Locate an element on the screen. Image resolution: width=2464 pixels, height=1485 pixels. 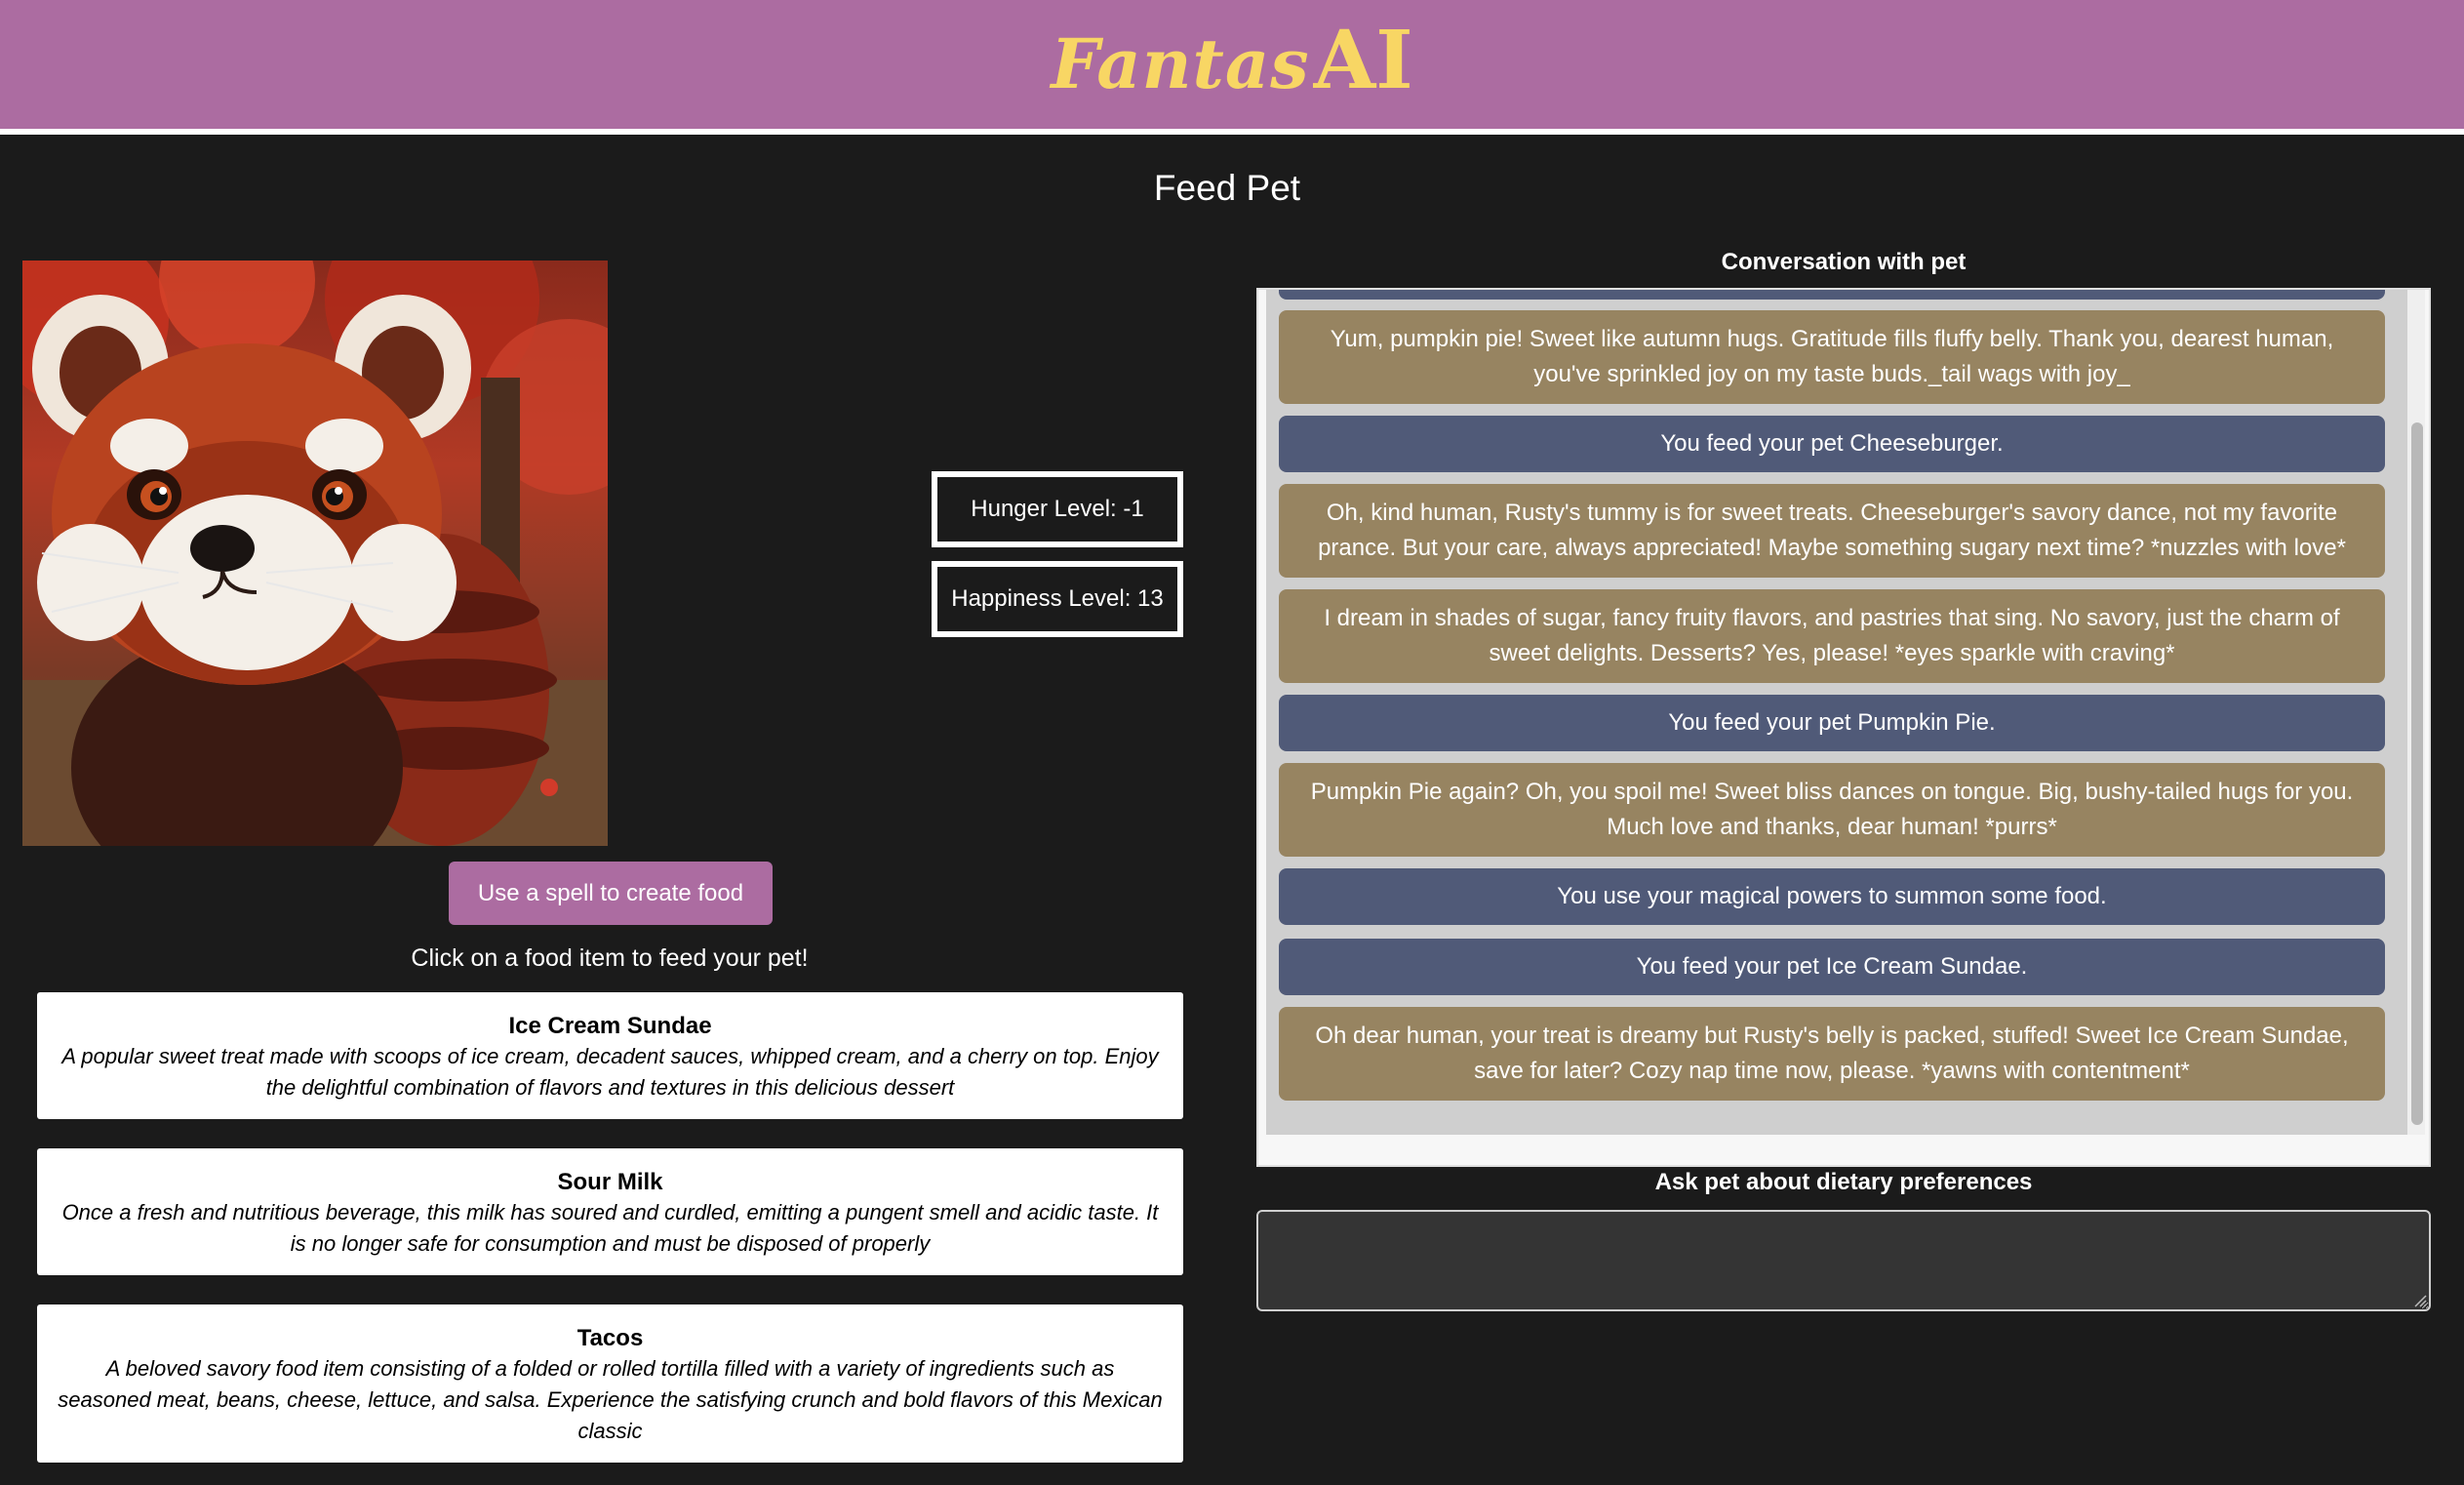
chat-message-user: You feed your pet Pumpkin Pie. is located at coordinates (1832, 723).